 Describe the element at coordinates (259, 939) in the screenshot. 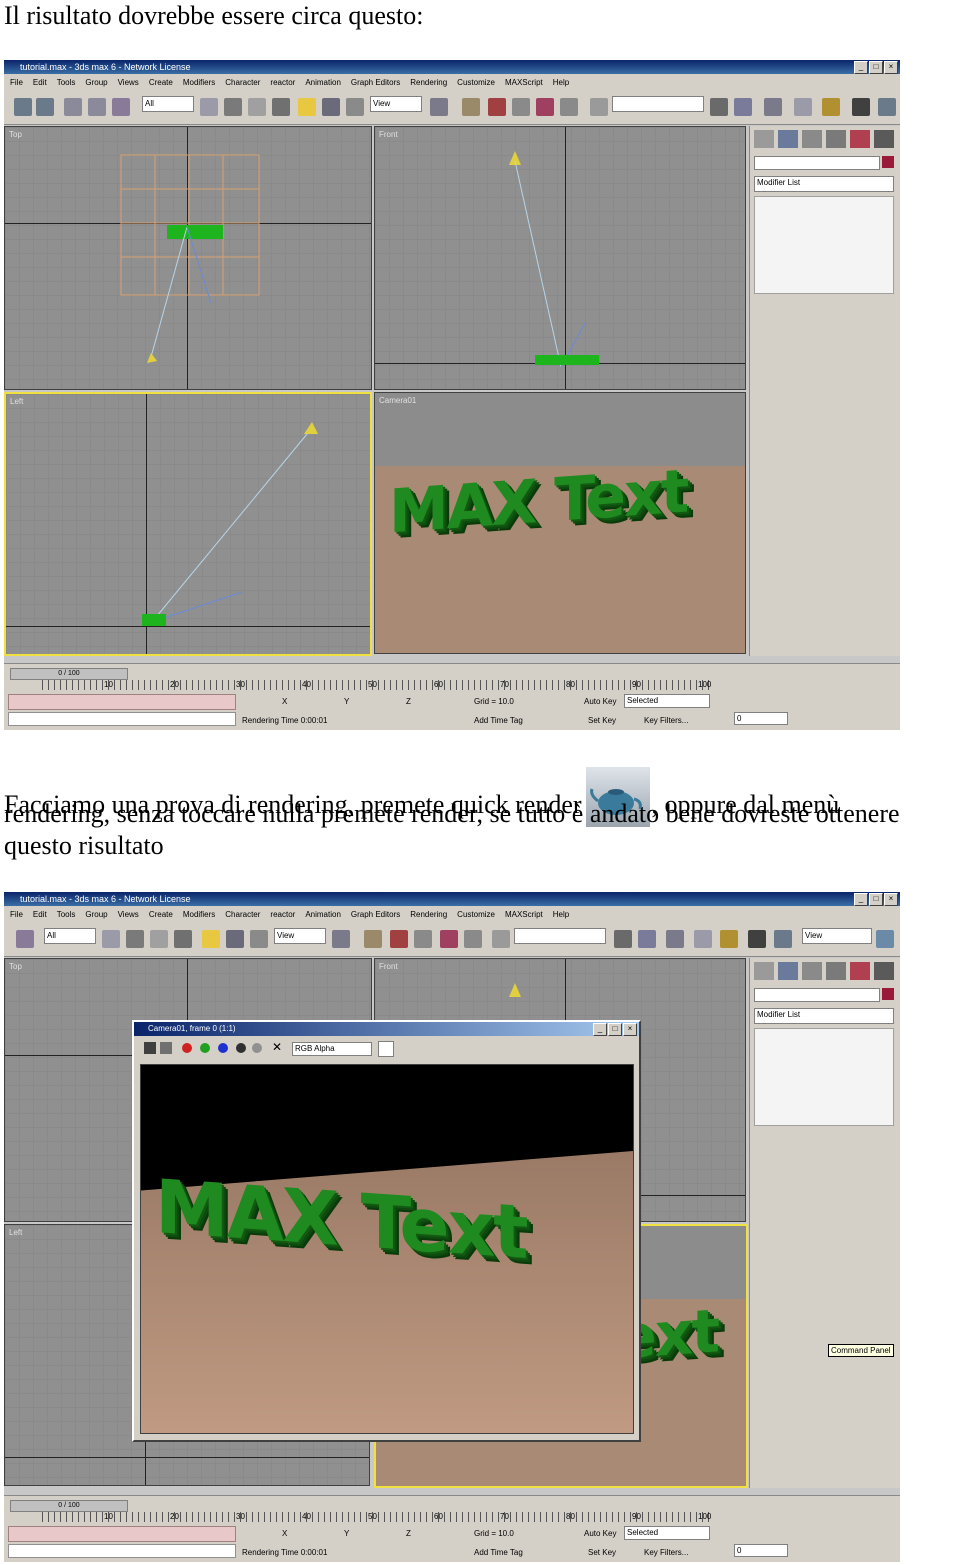

I see `select-scale-icon` at that location.